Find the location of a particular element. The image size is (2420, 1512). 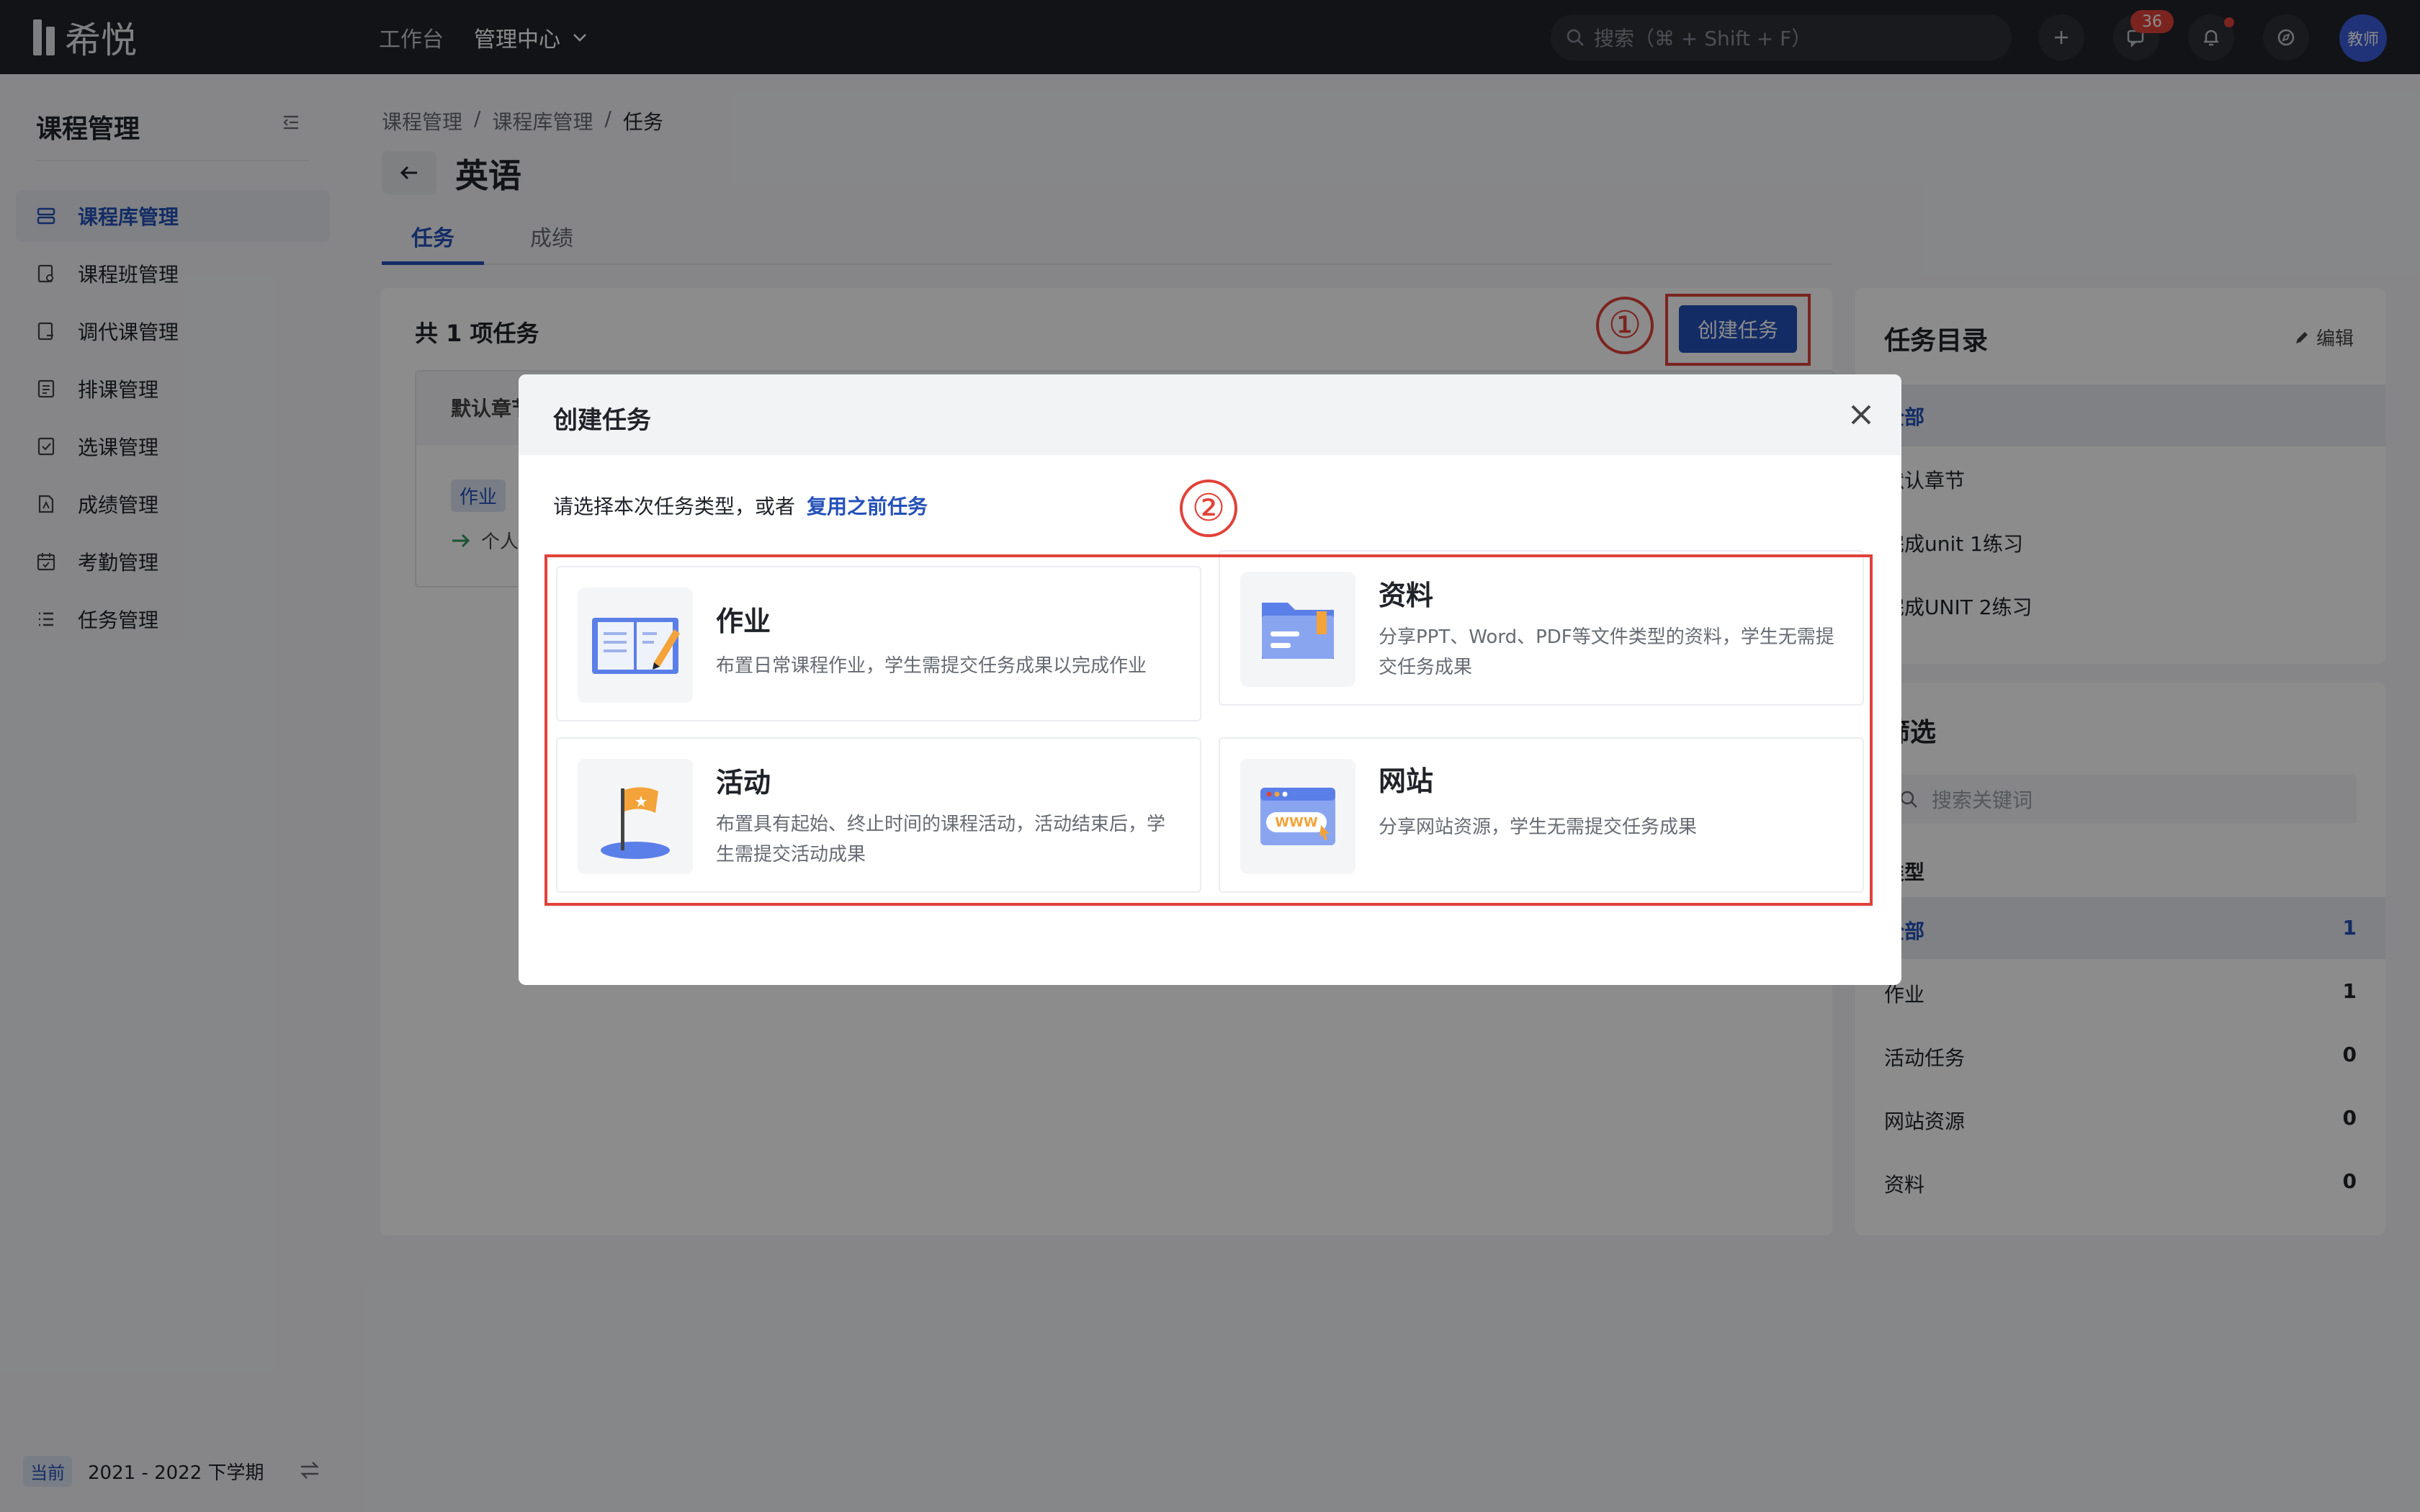

modal-header is located at coordinates (1210, 414).